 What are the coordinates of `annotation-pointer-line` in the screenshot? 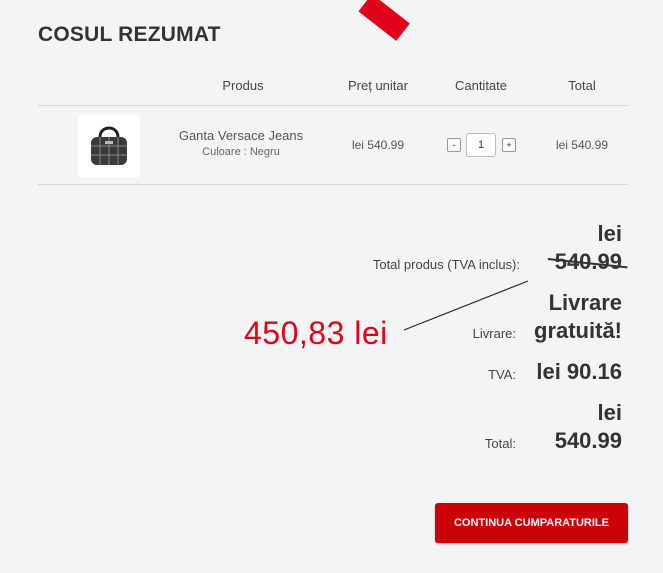 It's located at (466, 305).